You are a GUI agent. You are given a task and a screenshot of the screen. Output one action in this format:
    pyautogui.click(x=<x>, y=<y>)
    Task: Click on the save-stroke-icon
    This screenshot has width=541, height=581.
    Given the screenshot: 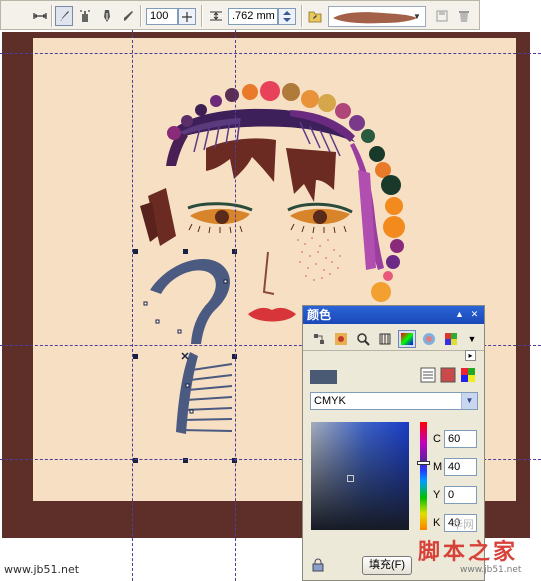 What is the action you would take?
    pyautogui.click(x=442, y=16)
    